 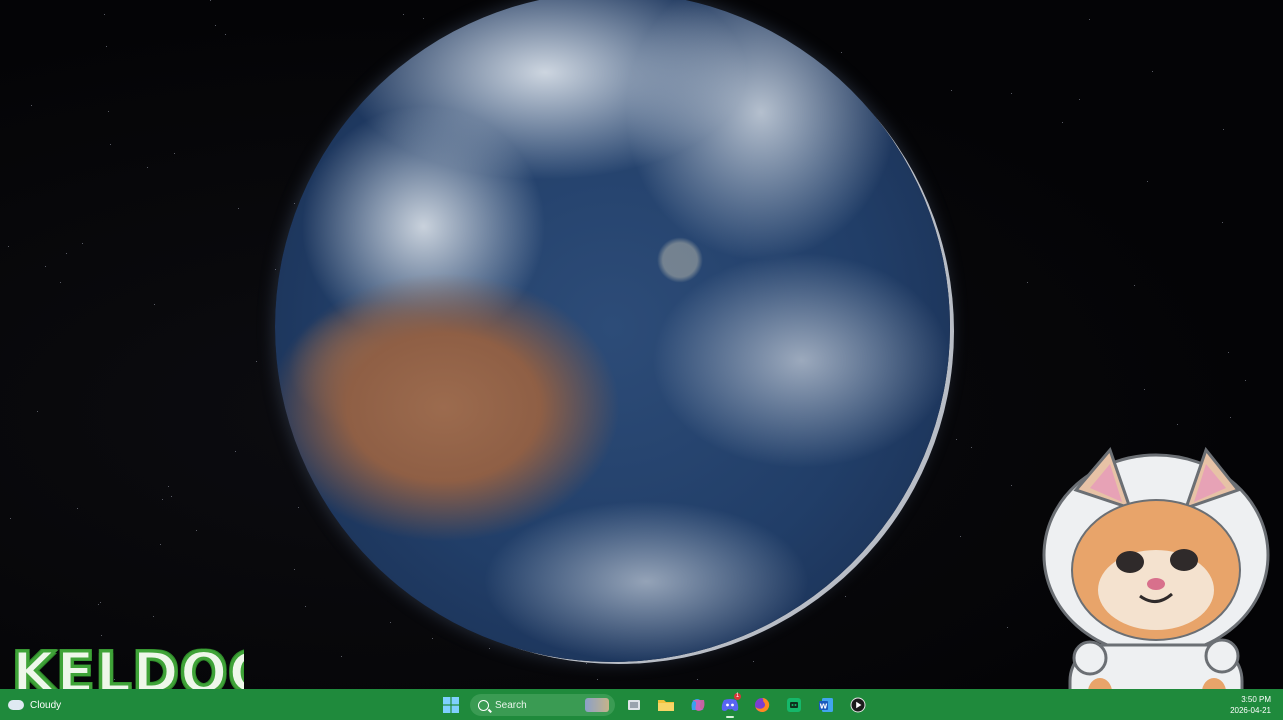 I want to click on taskbar-app-chat, so click(x=794, y=705).